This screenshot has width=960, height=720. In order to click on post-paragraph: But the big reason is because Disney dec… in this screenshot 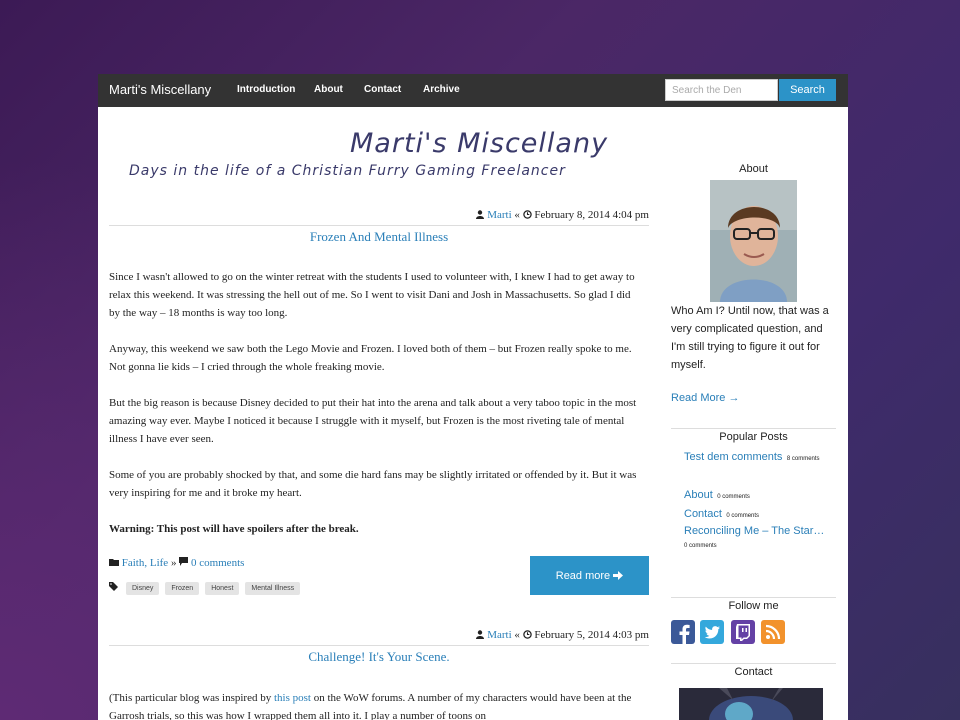, I will do `click(373, 421)`.